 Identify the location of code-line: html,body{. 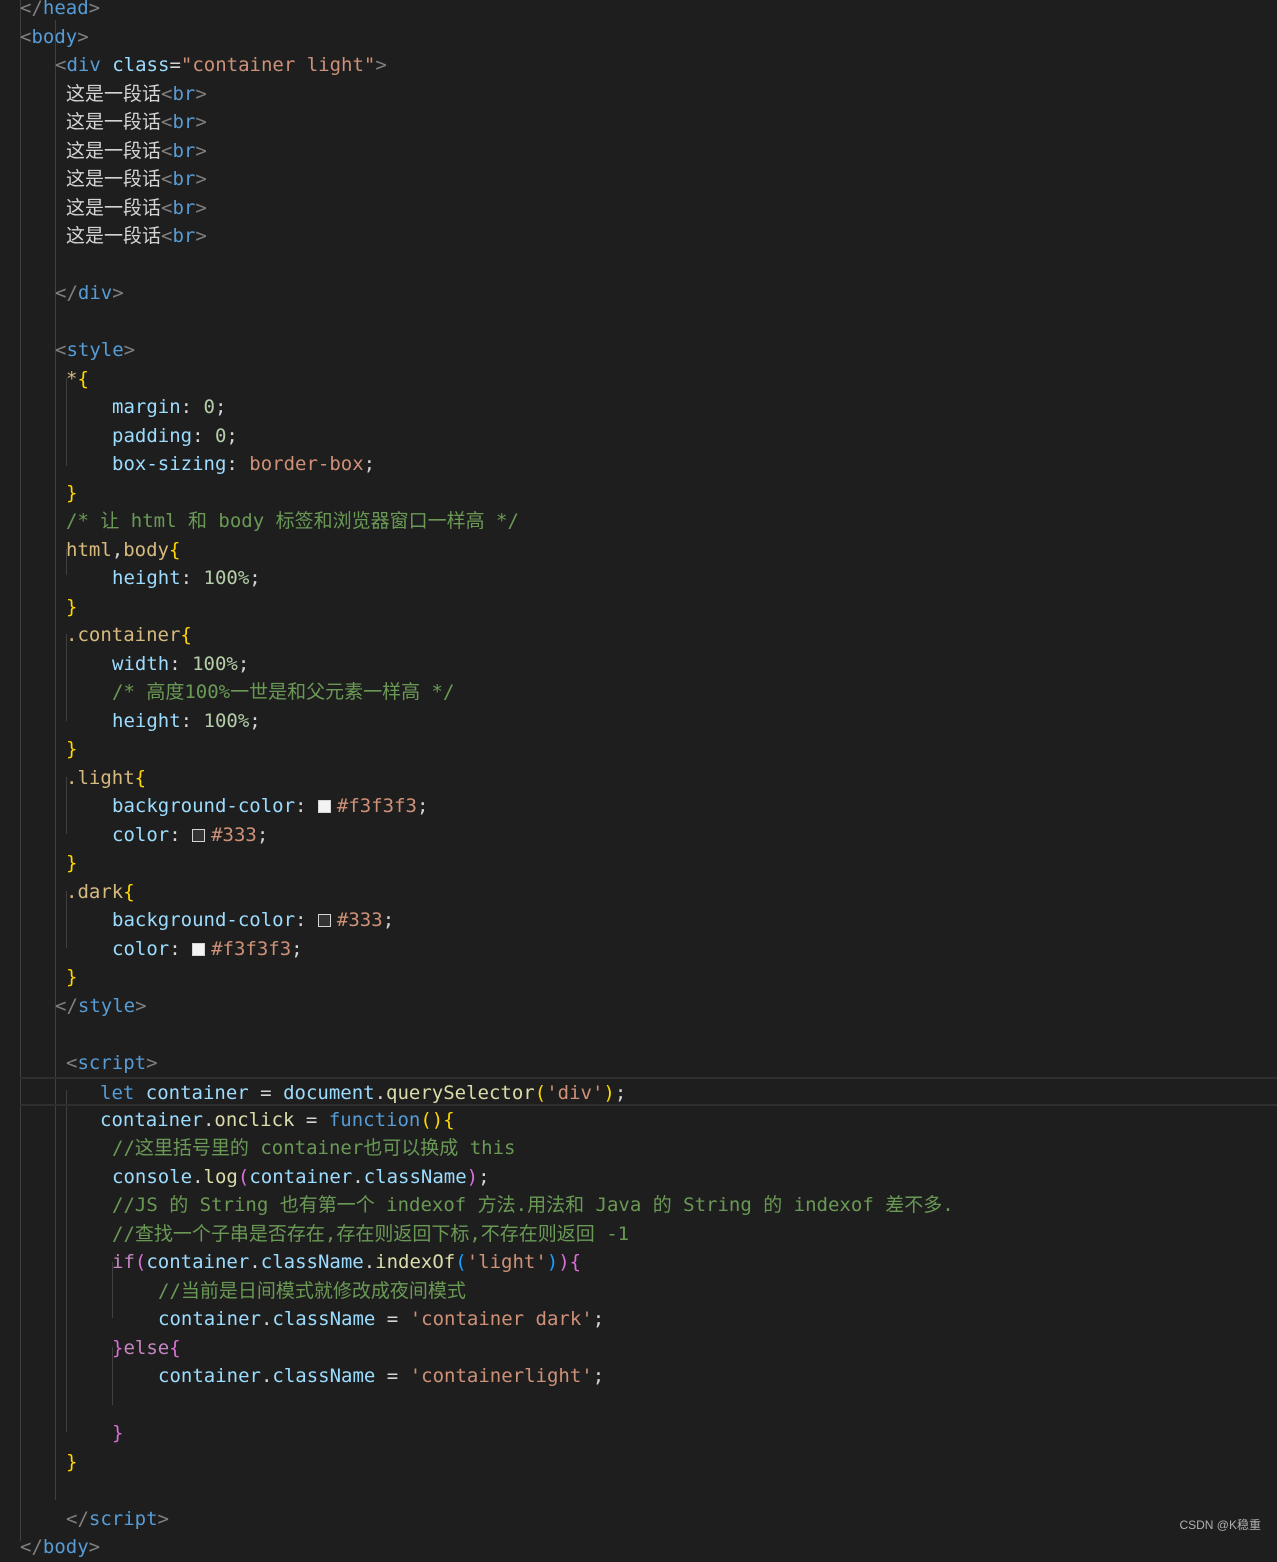
(638, 550).